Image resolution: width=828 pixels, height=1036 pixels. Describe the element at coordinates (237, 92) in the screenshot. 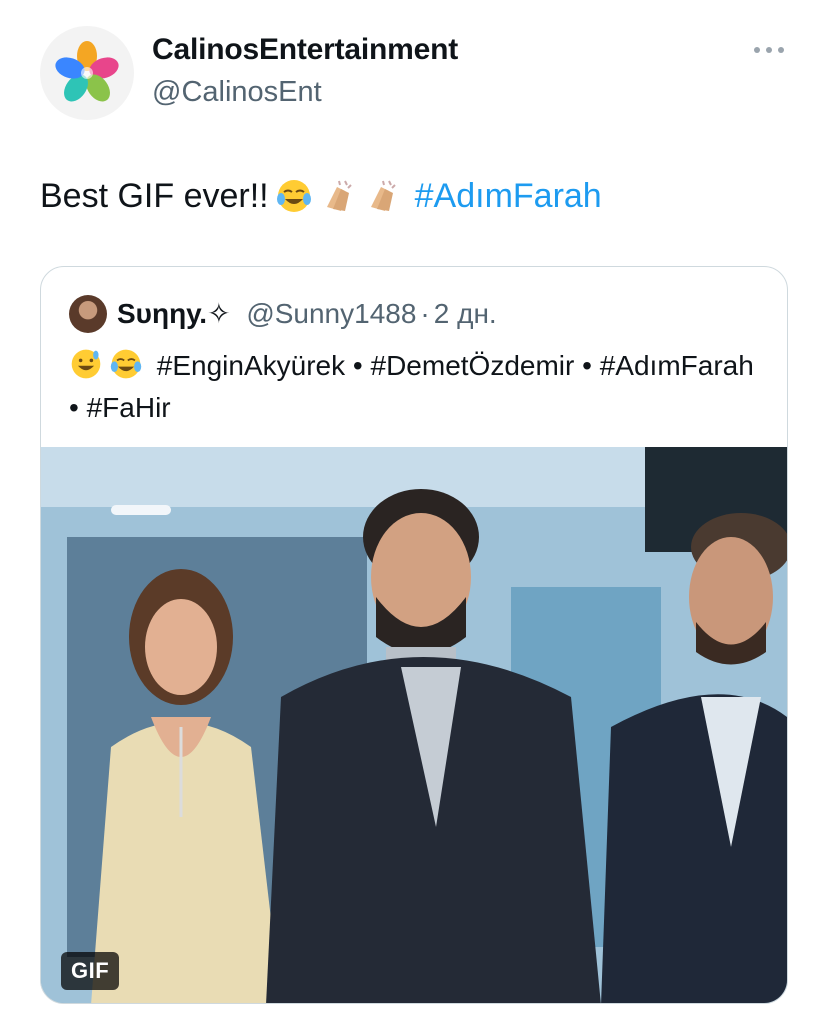

I see `author-handle: @CalinosEnt` at that location.